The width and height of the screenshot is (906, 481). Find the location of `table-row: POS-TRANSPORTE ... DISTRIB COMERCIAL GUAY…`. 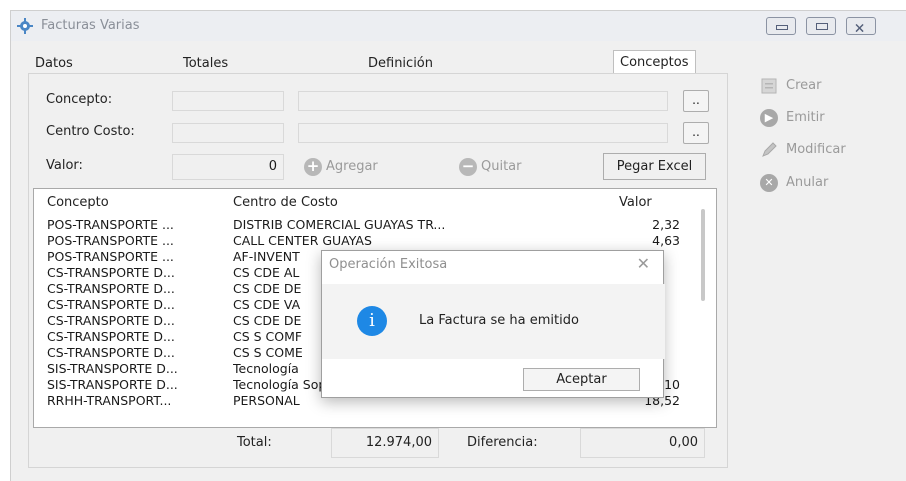

table-row: POS-TRANSPORTE ... DISTRIB COMERCIAL GUAY… is located at coordinates (374, 225).